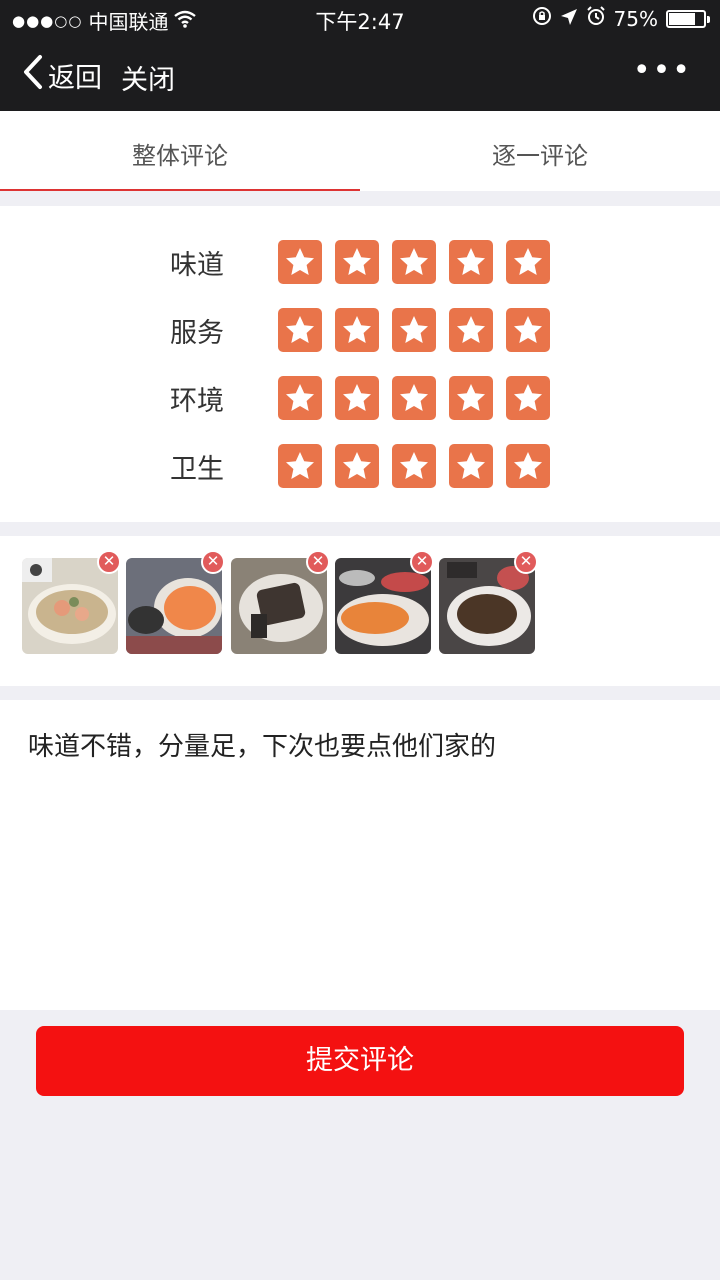 This screenshot has height=1280, width=720. What do you see at coordinates (360, 73) in the screenshot?
I see `nav-bar: 返回 关闭 •••` at bounding box center [360, 73].